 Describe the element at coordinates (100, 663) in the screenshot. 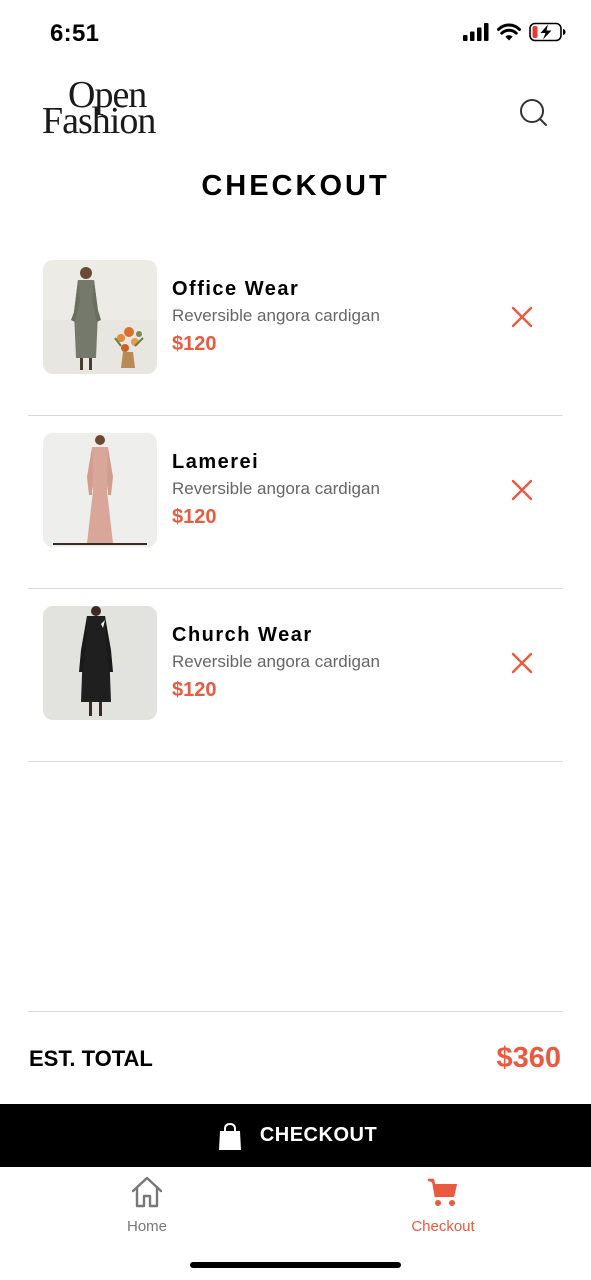

I see `product-image-church-wear` at that location.